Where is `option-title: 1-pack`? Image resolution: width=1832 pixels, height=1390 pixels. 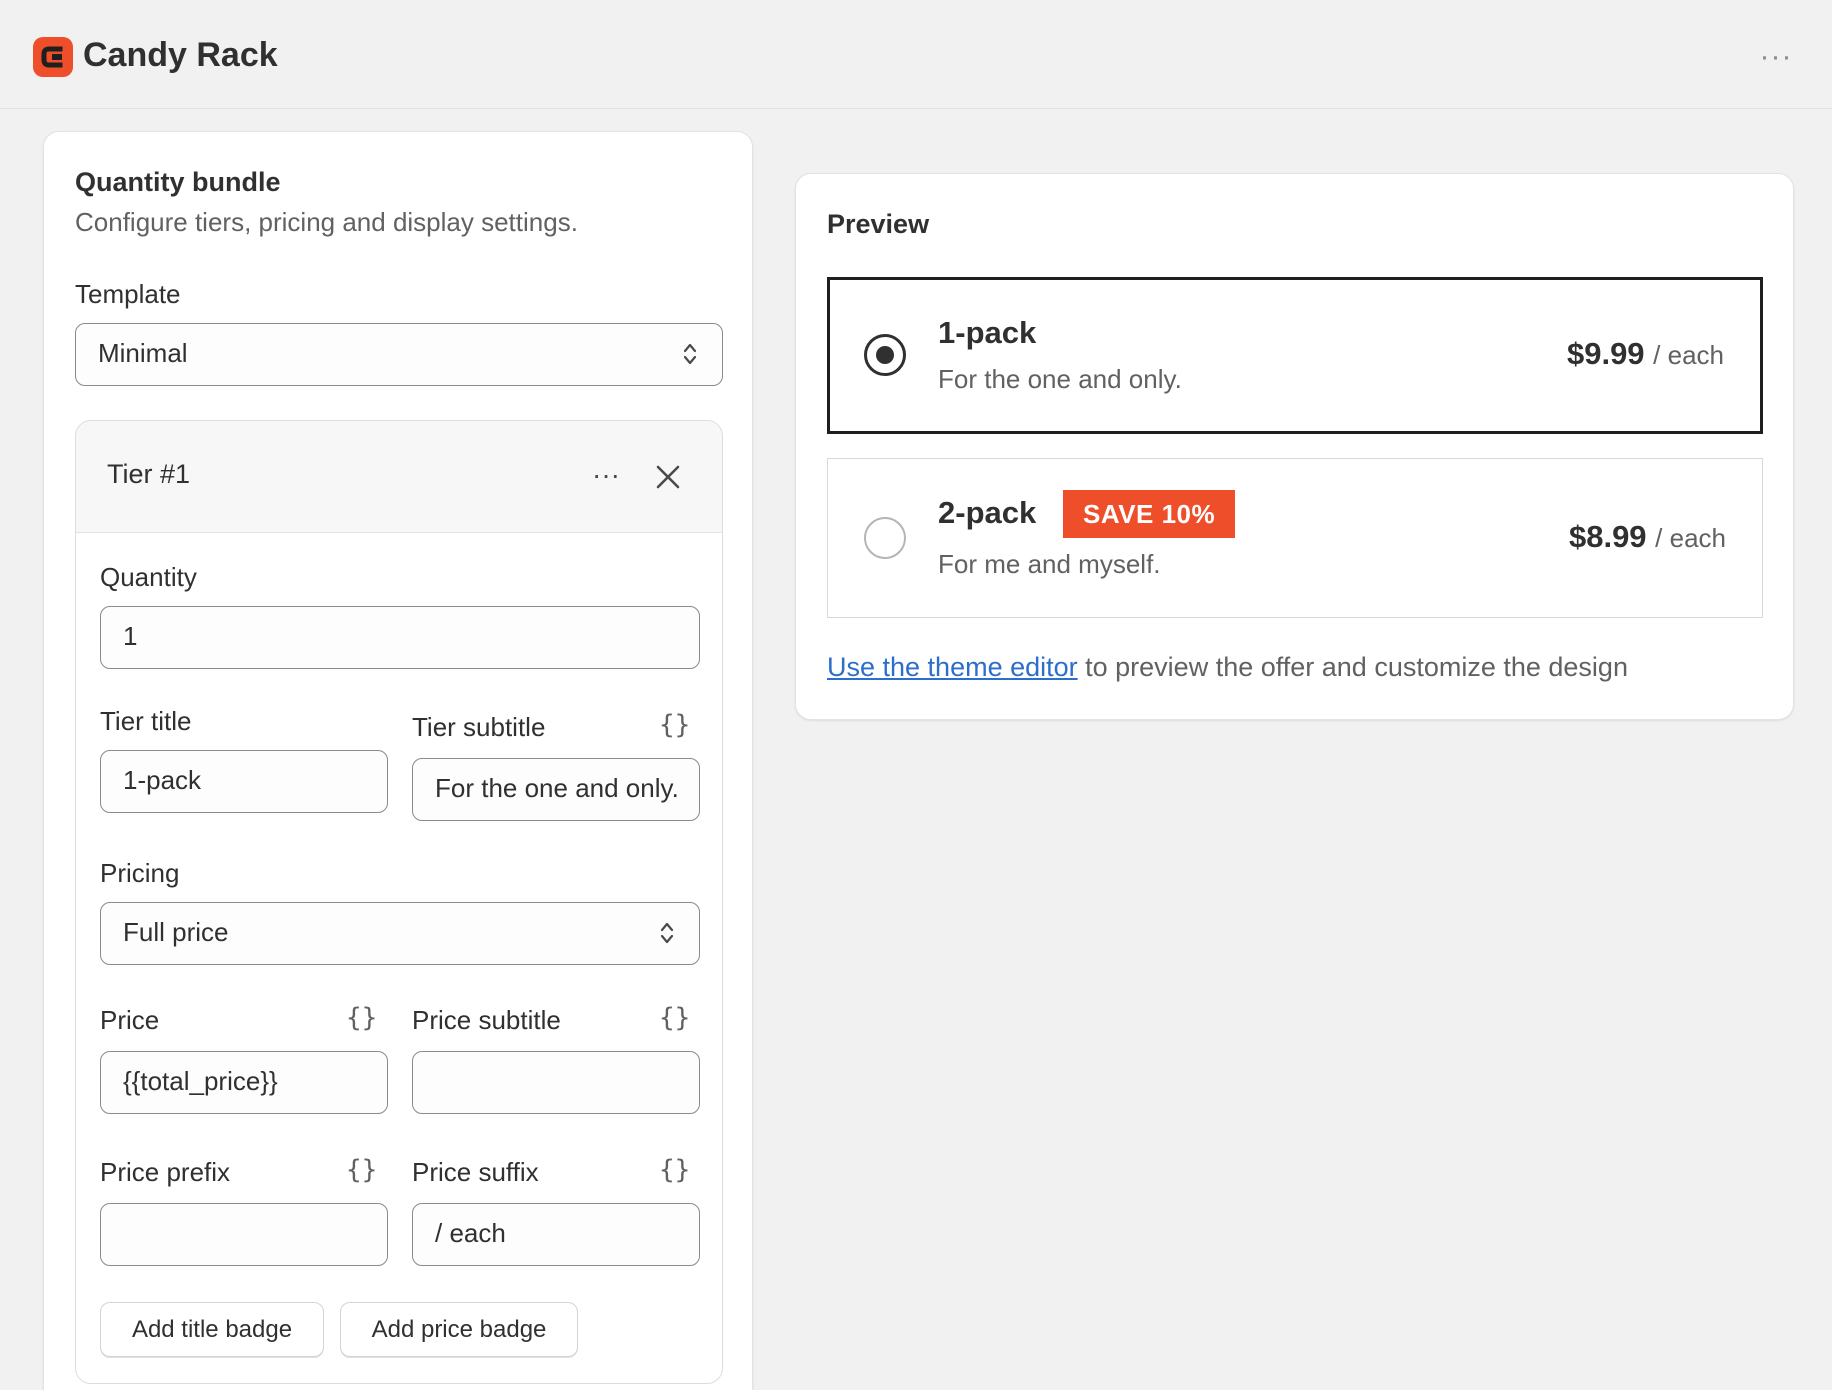 option-title: 1-pack is located at coordinates (987, 332).